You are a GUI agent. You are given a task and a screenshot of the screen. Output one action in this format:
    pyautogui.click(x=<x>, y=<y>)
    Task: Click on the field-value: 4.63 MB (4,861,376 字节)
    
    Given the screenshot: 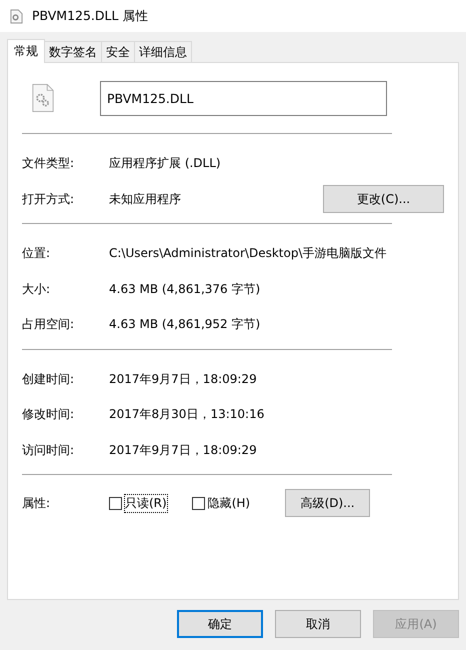 What is the action you would take?
    pyautogui.click(x=185, y=289)
    